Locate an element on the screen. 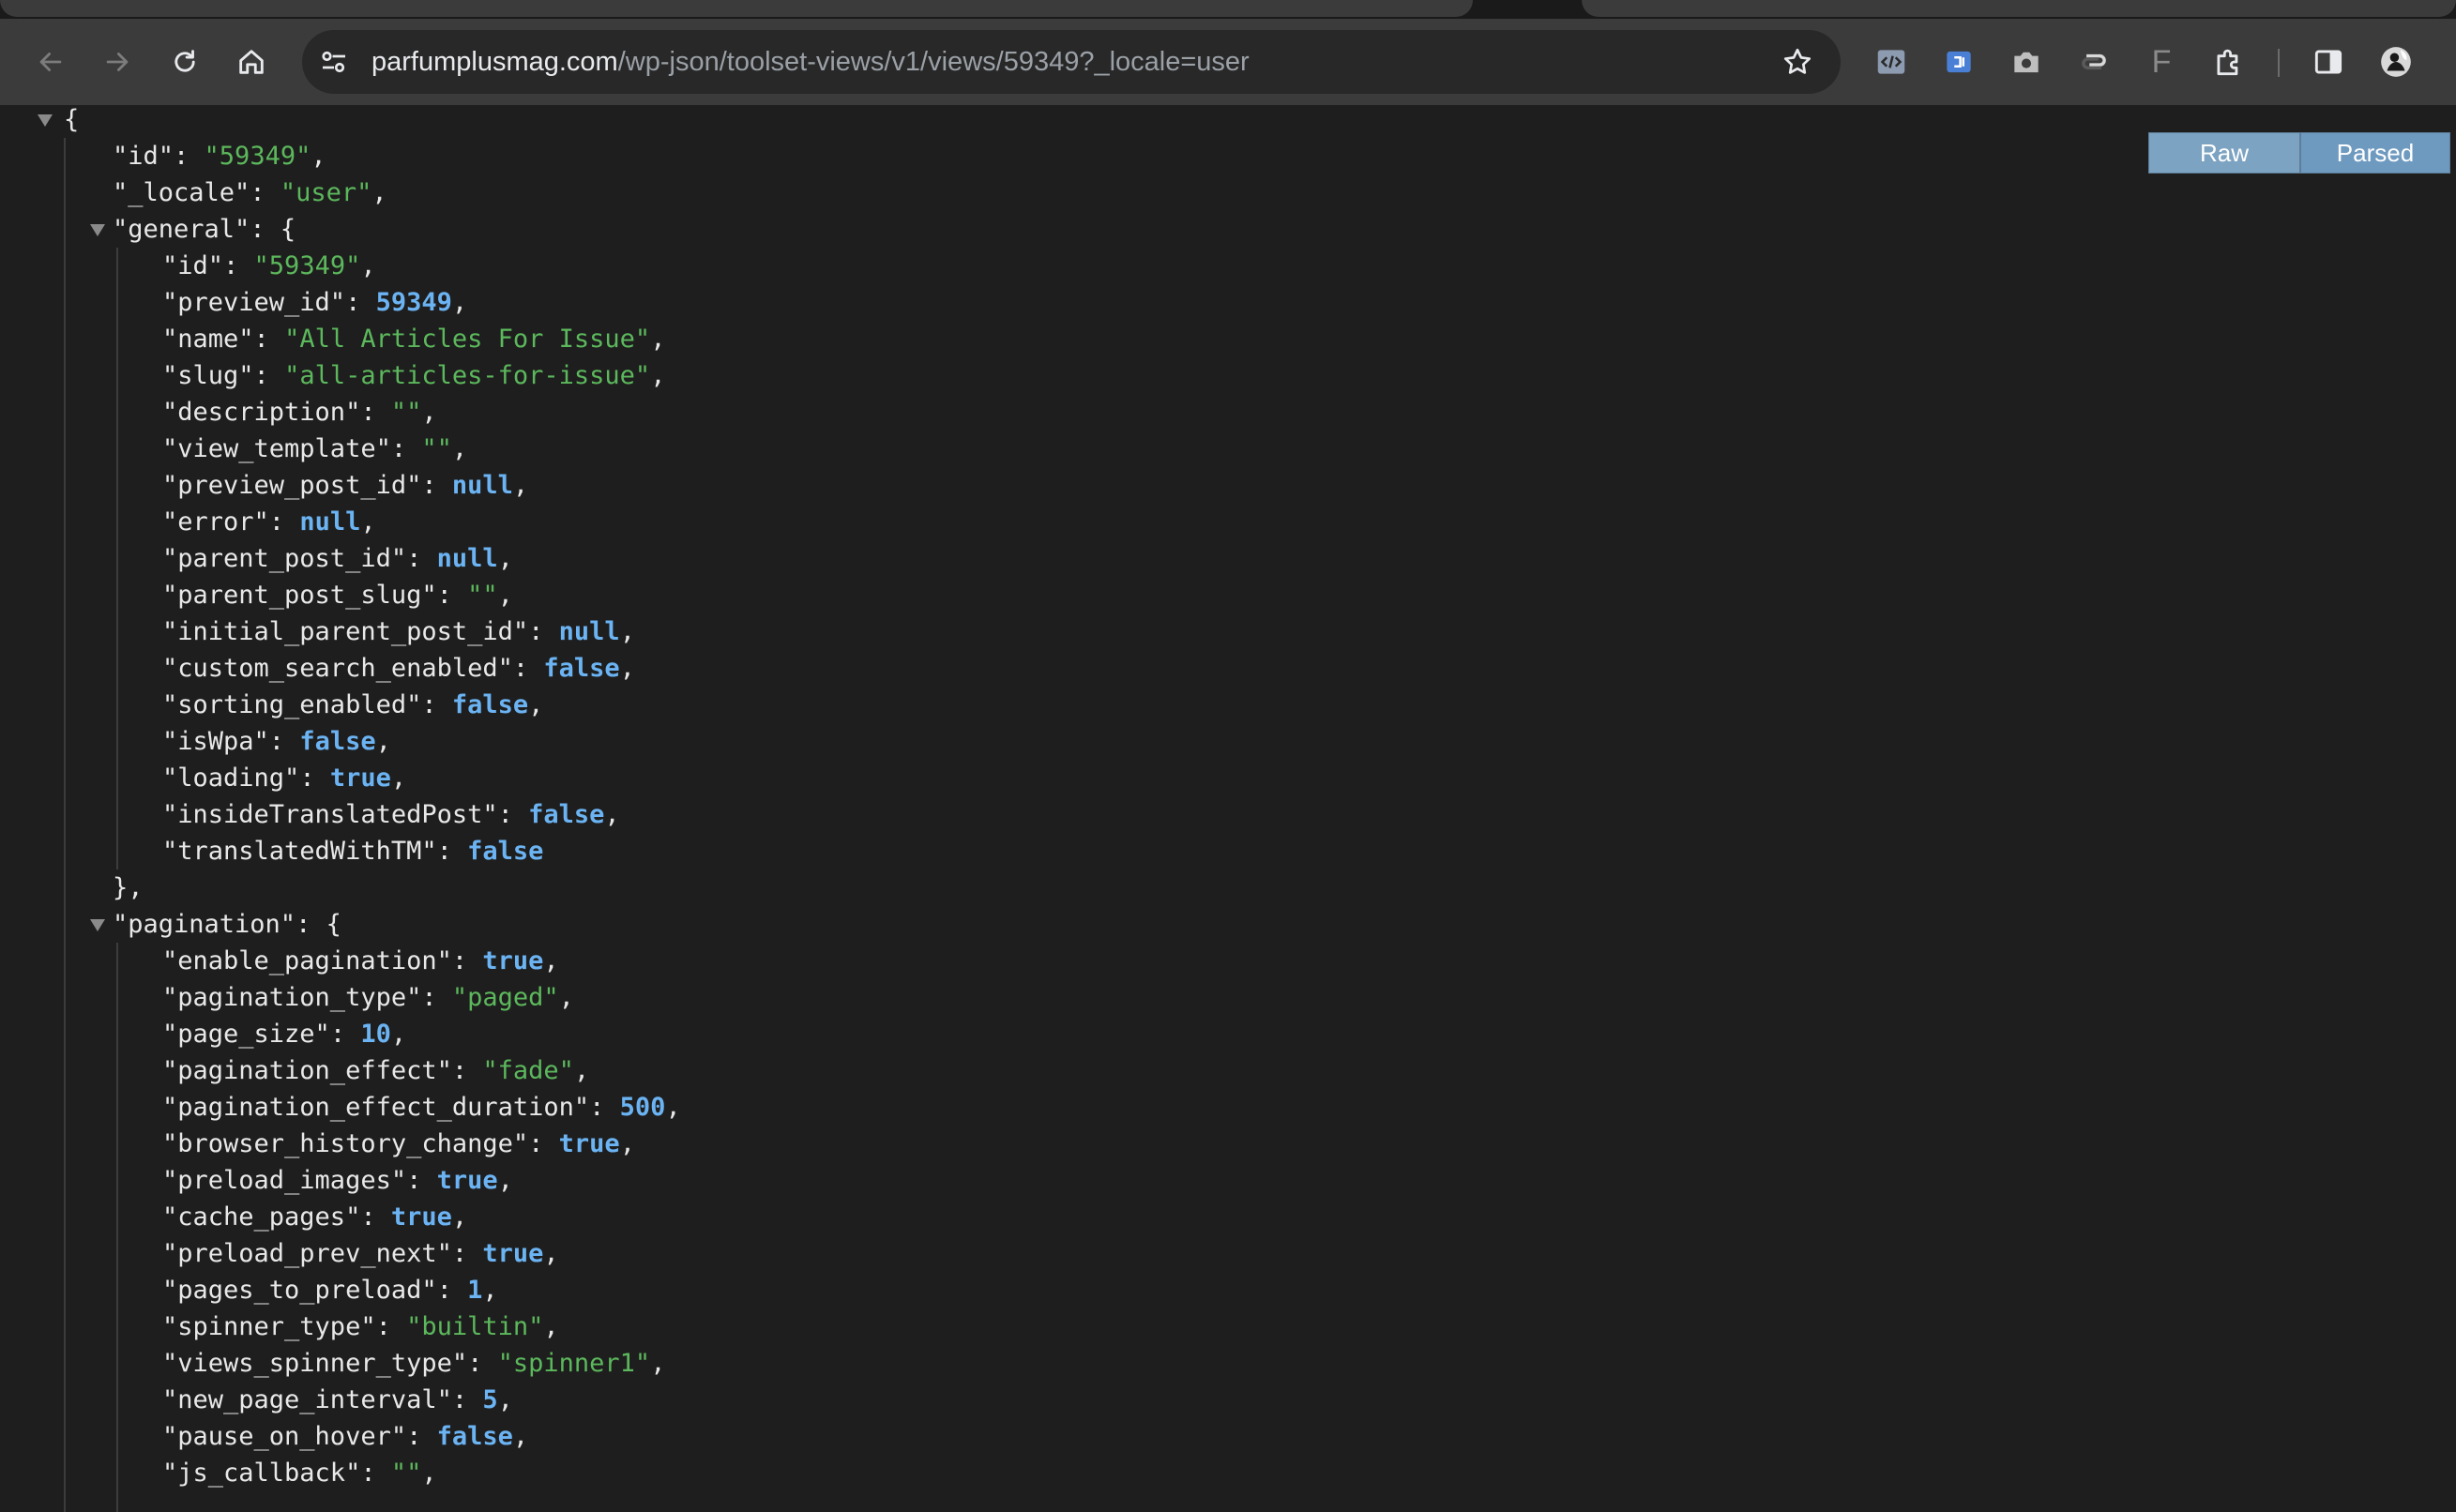  json-line: "pagination_effect_duration": 500, is located at coordinates (421, 1107).